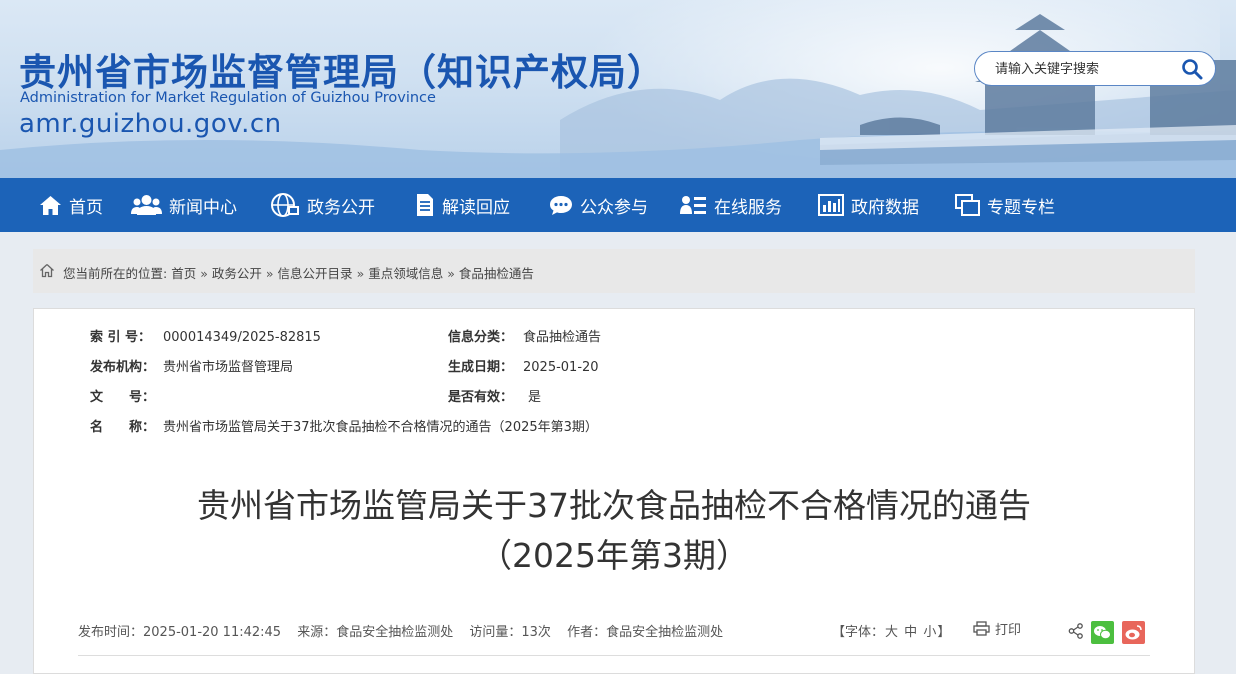 This screenshot has height=674, width=1236. I want to click on font-size-control: 【字体：大 中 小】, so click(891, 630).